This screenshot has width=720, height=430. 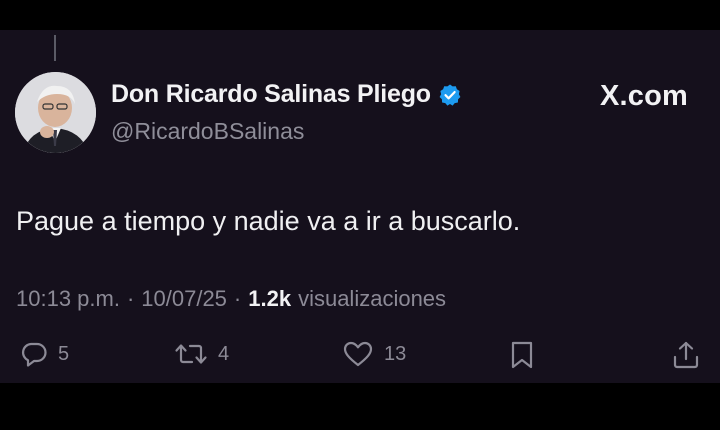 I want to click on like-button: 13, so click(x=374, y=354).